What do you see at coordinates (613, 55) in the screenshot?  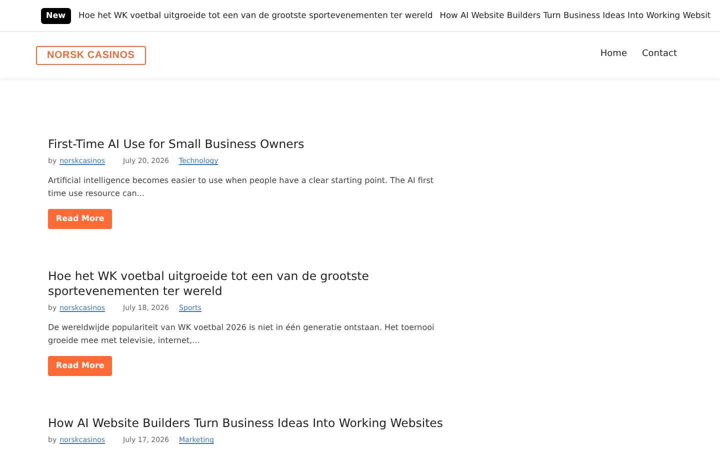 I see `nav-link: Home` at bounding box center [613, 55].